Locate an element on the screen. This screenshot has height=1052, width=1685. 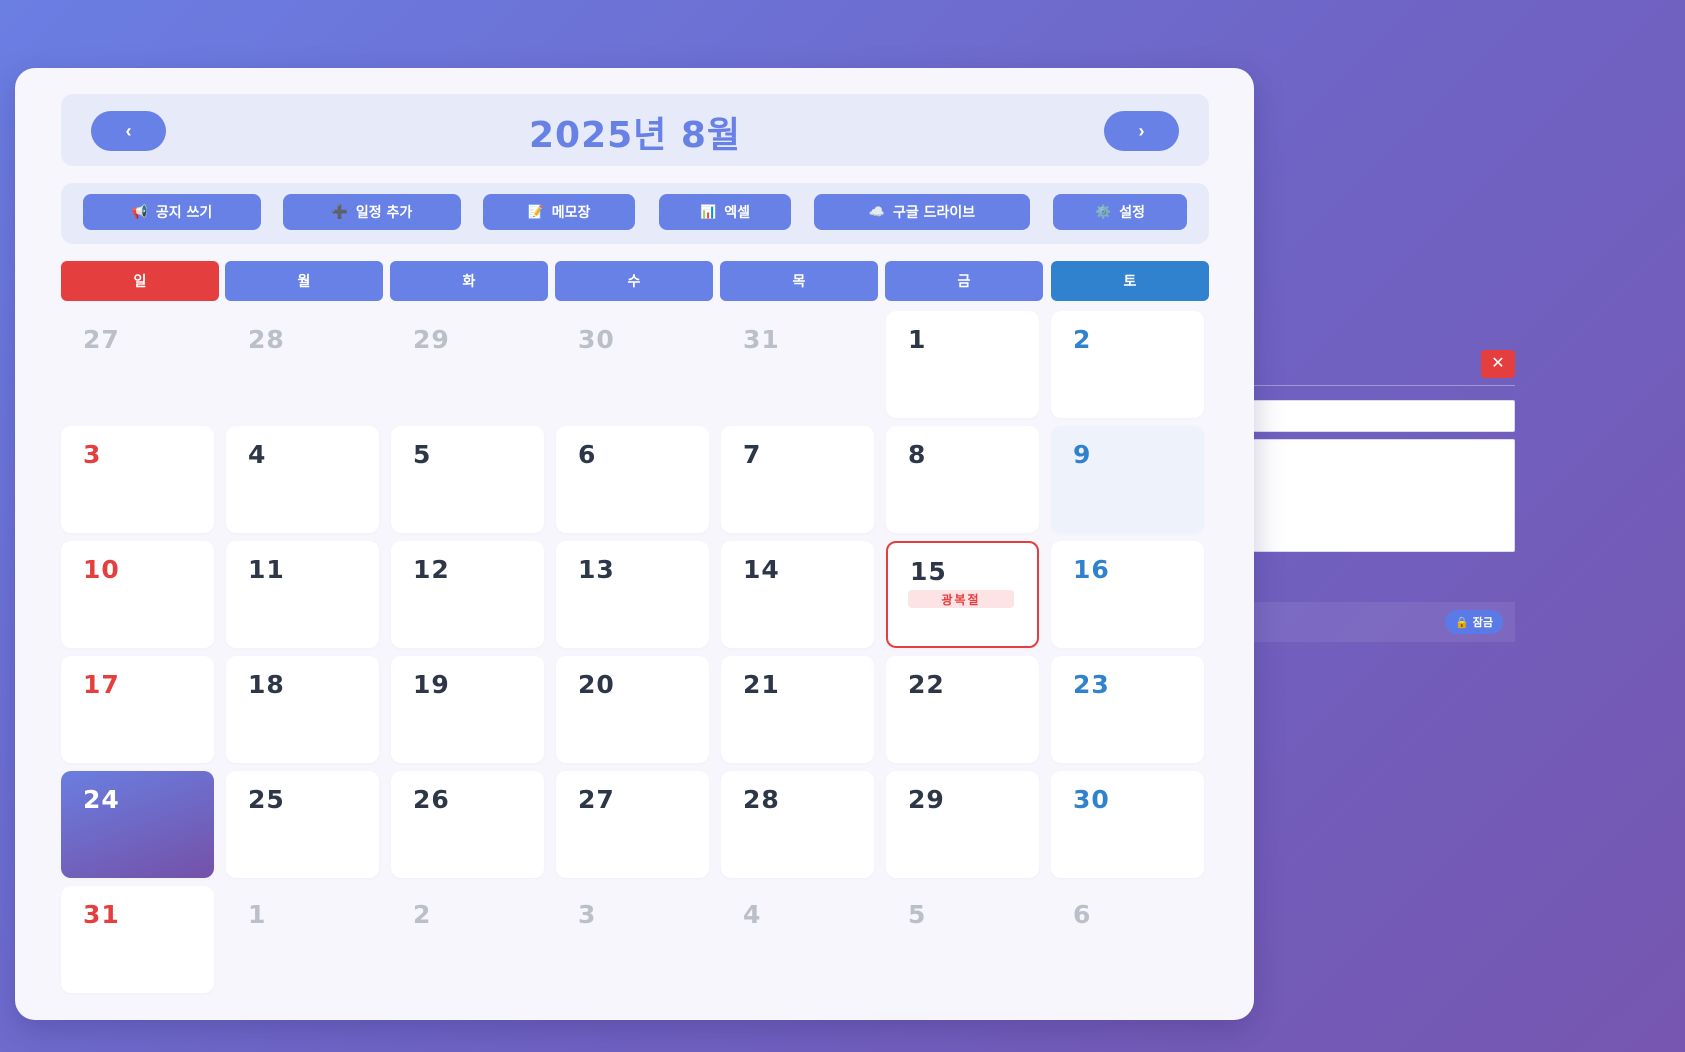
day-cell-outside-month: 27 is located at coordinates (137, 364).